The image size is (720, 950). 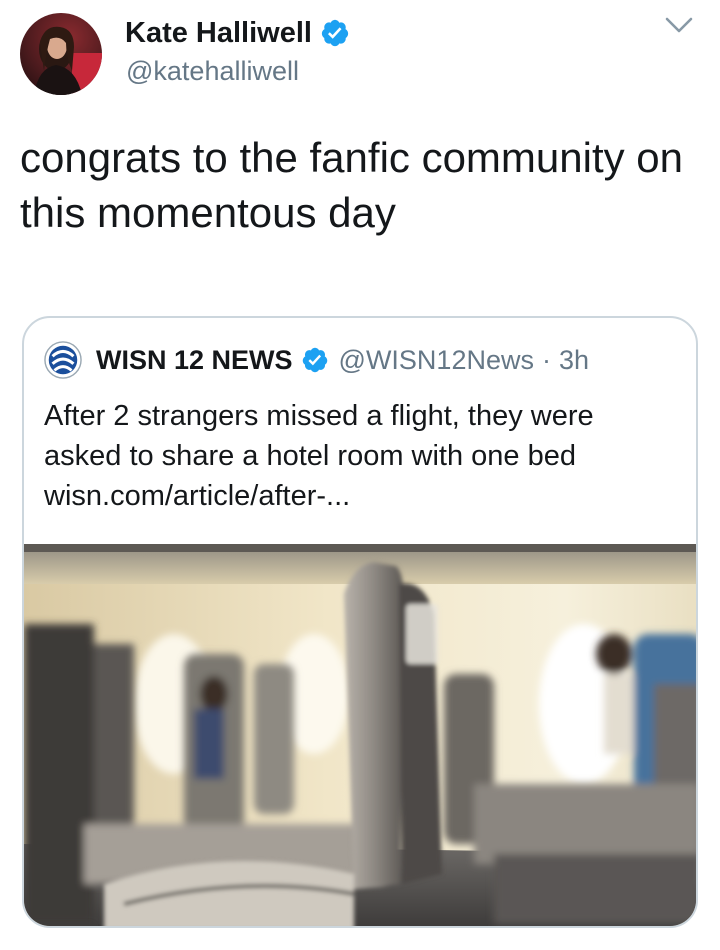 What do you see at coordinates (194, 360) in the screenshot?
I see `quoted-author-name: WISN 12 NEWS` at bounding box center [194, 360].